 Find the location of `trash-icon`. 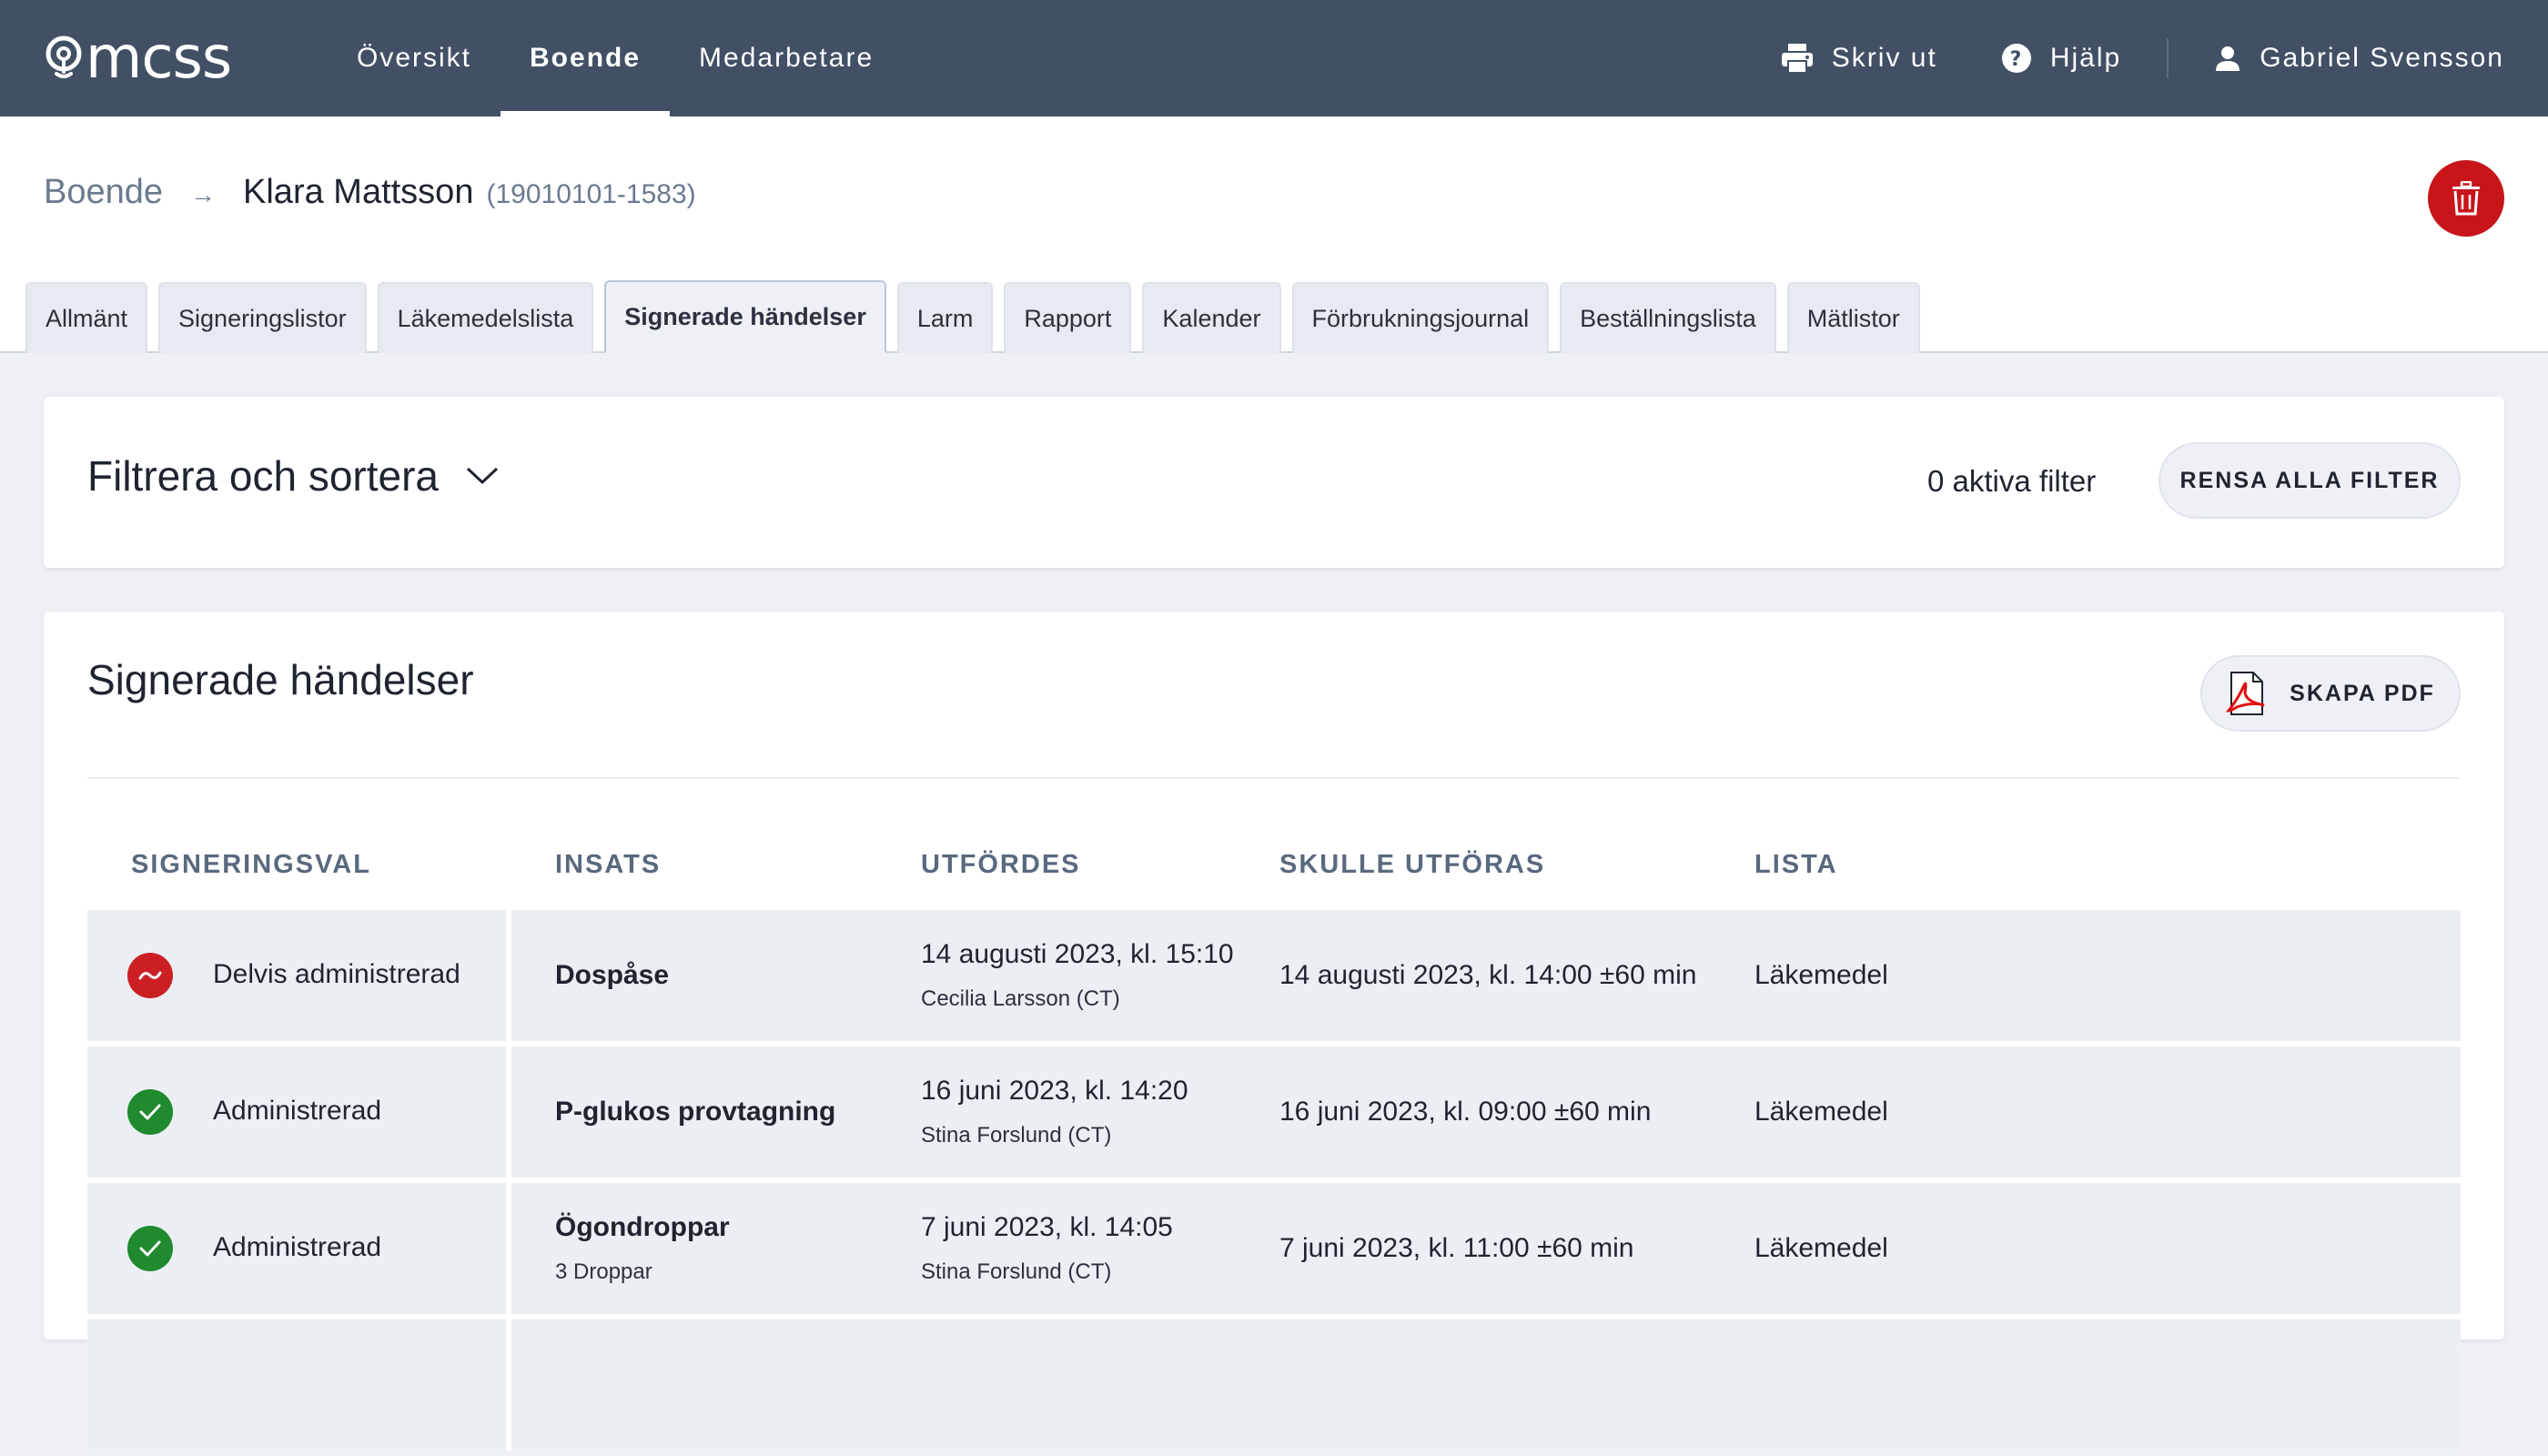

trash-icon is located at coordinates (2466, 199).